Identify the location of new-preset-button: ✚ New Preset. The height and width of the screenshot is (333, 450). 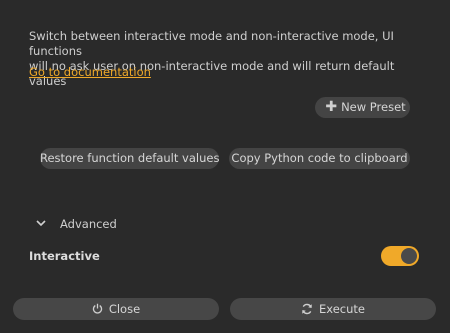
(362, 107).